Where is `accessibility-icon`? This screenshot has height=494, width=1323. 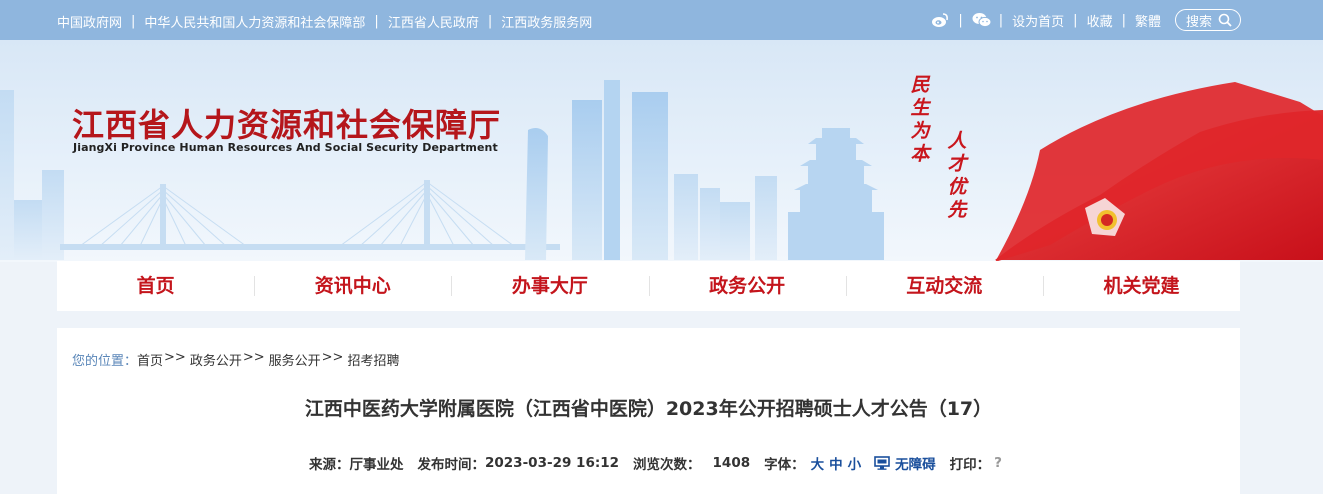
accessibility-icon is located at coordinates (882, 463).